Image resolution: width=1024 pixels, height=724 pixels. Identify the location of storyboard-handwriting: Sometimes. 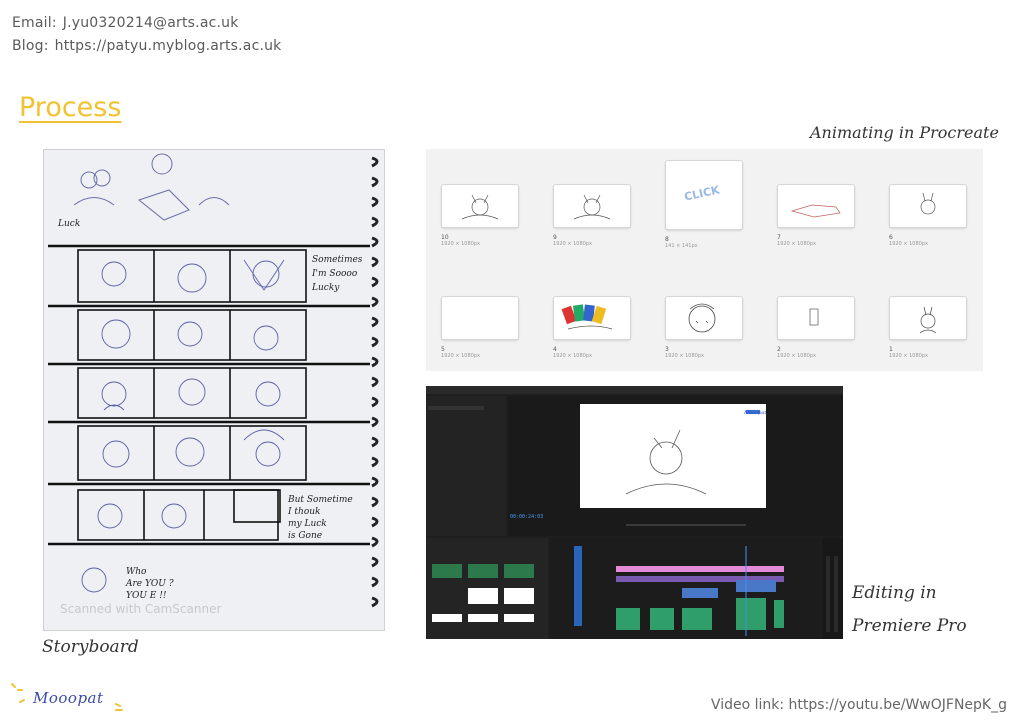
(337, 260).